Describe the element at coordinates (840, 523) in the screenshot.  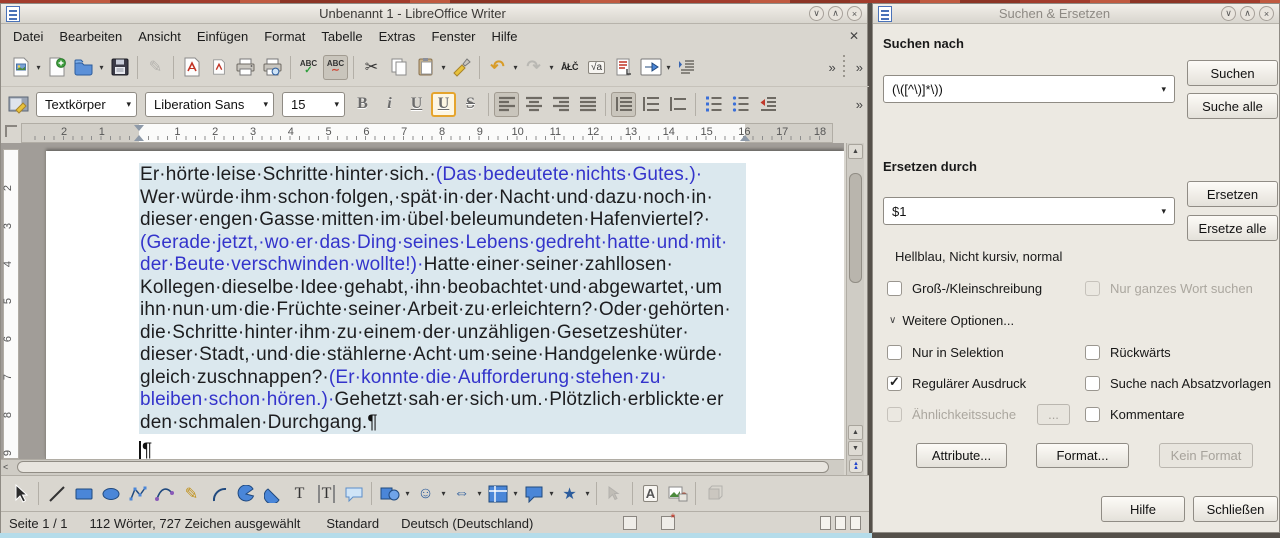
I see `multi-page-view-icon` at that location.